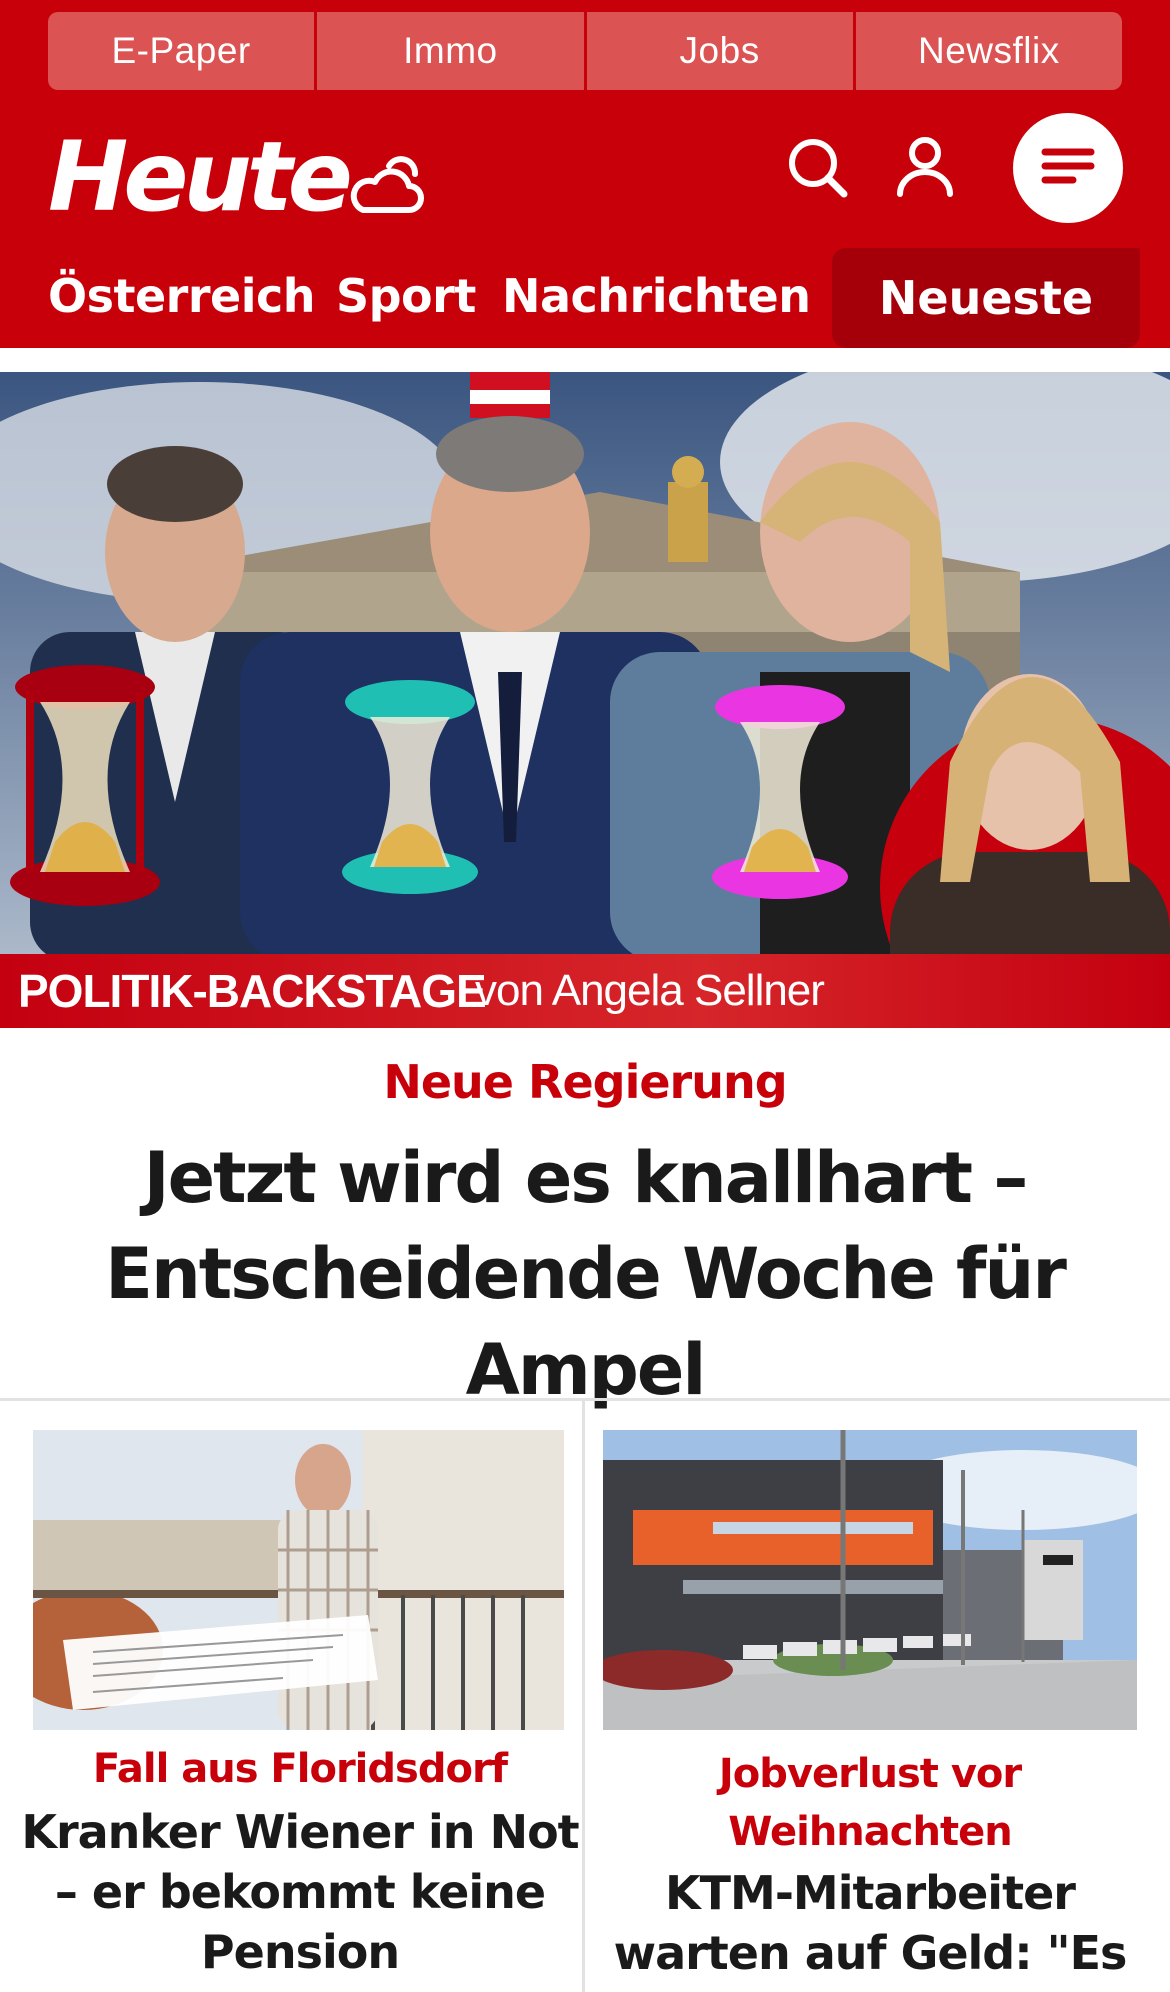 This screenshot has width=1170, height=1992. I want to click on section-sport-link: Sport, so click(406, 296).